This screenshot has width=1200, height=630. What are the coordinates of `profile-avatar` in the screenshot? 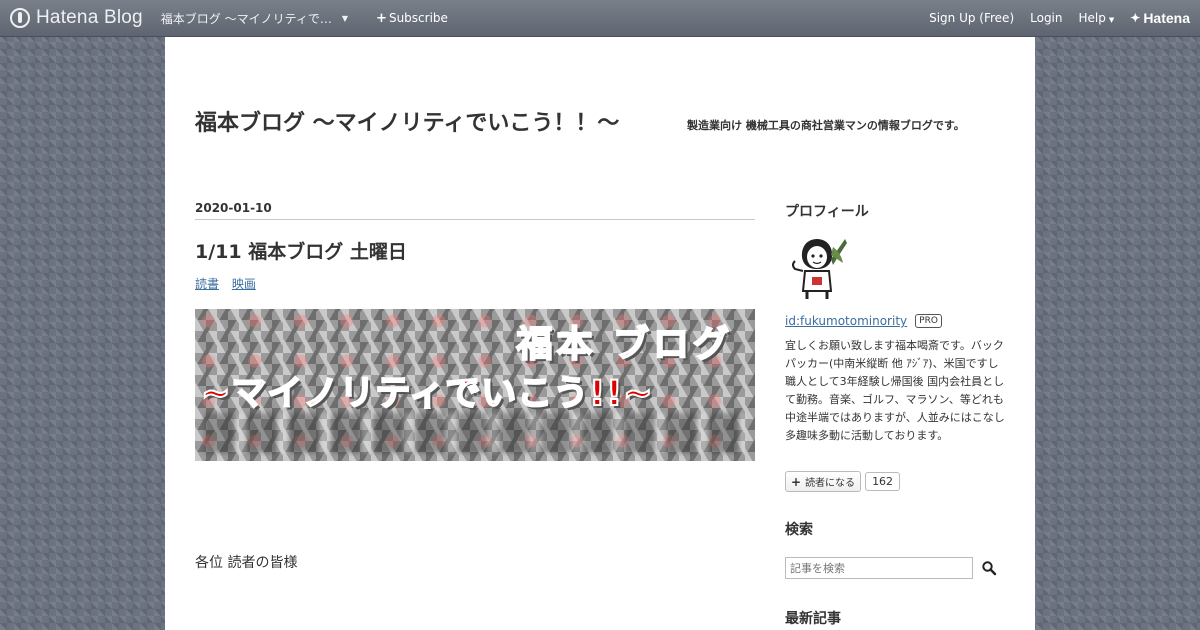 It's located at (818, 268).